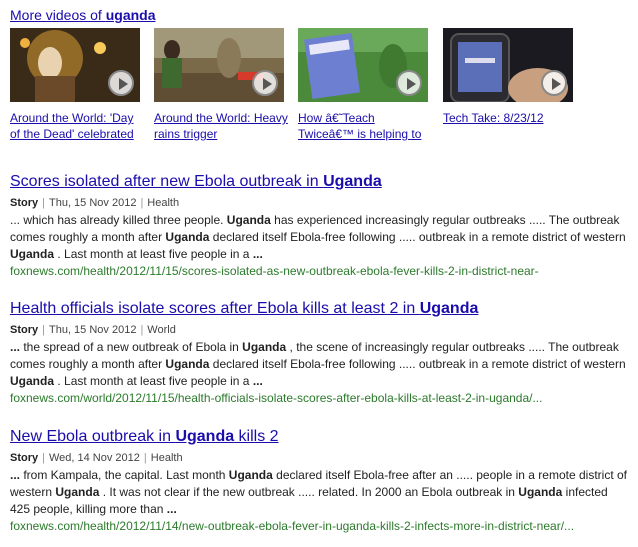 The height and width of the screenshot is (547, 638). I want to click on video-item: Tech Take: 8/23/12, so click(510, 85).